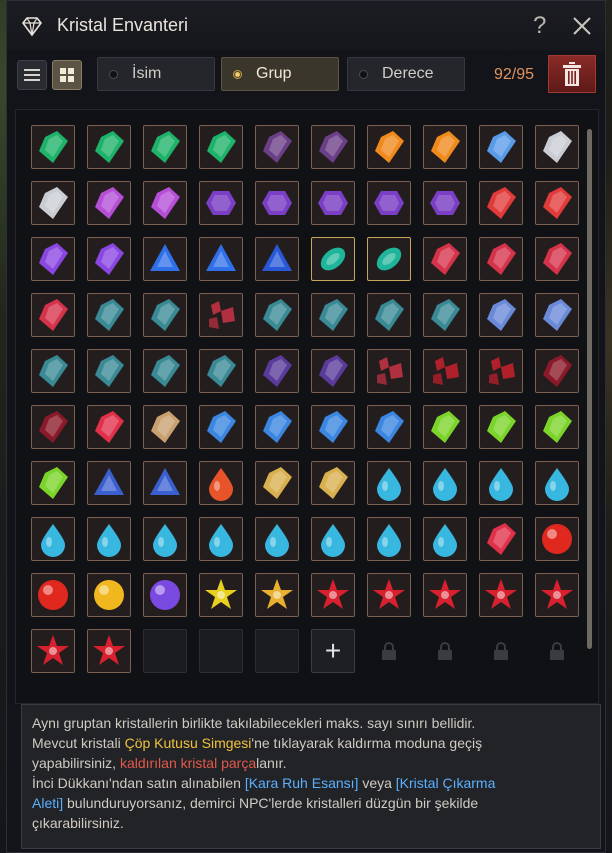  Describe the element at coordinates (501, 147) in the screenshot. I see `crystal-slot-rainbow` at that location.